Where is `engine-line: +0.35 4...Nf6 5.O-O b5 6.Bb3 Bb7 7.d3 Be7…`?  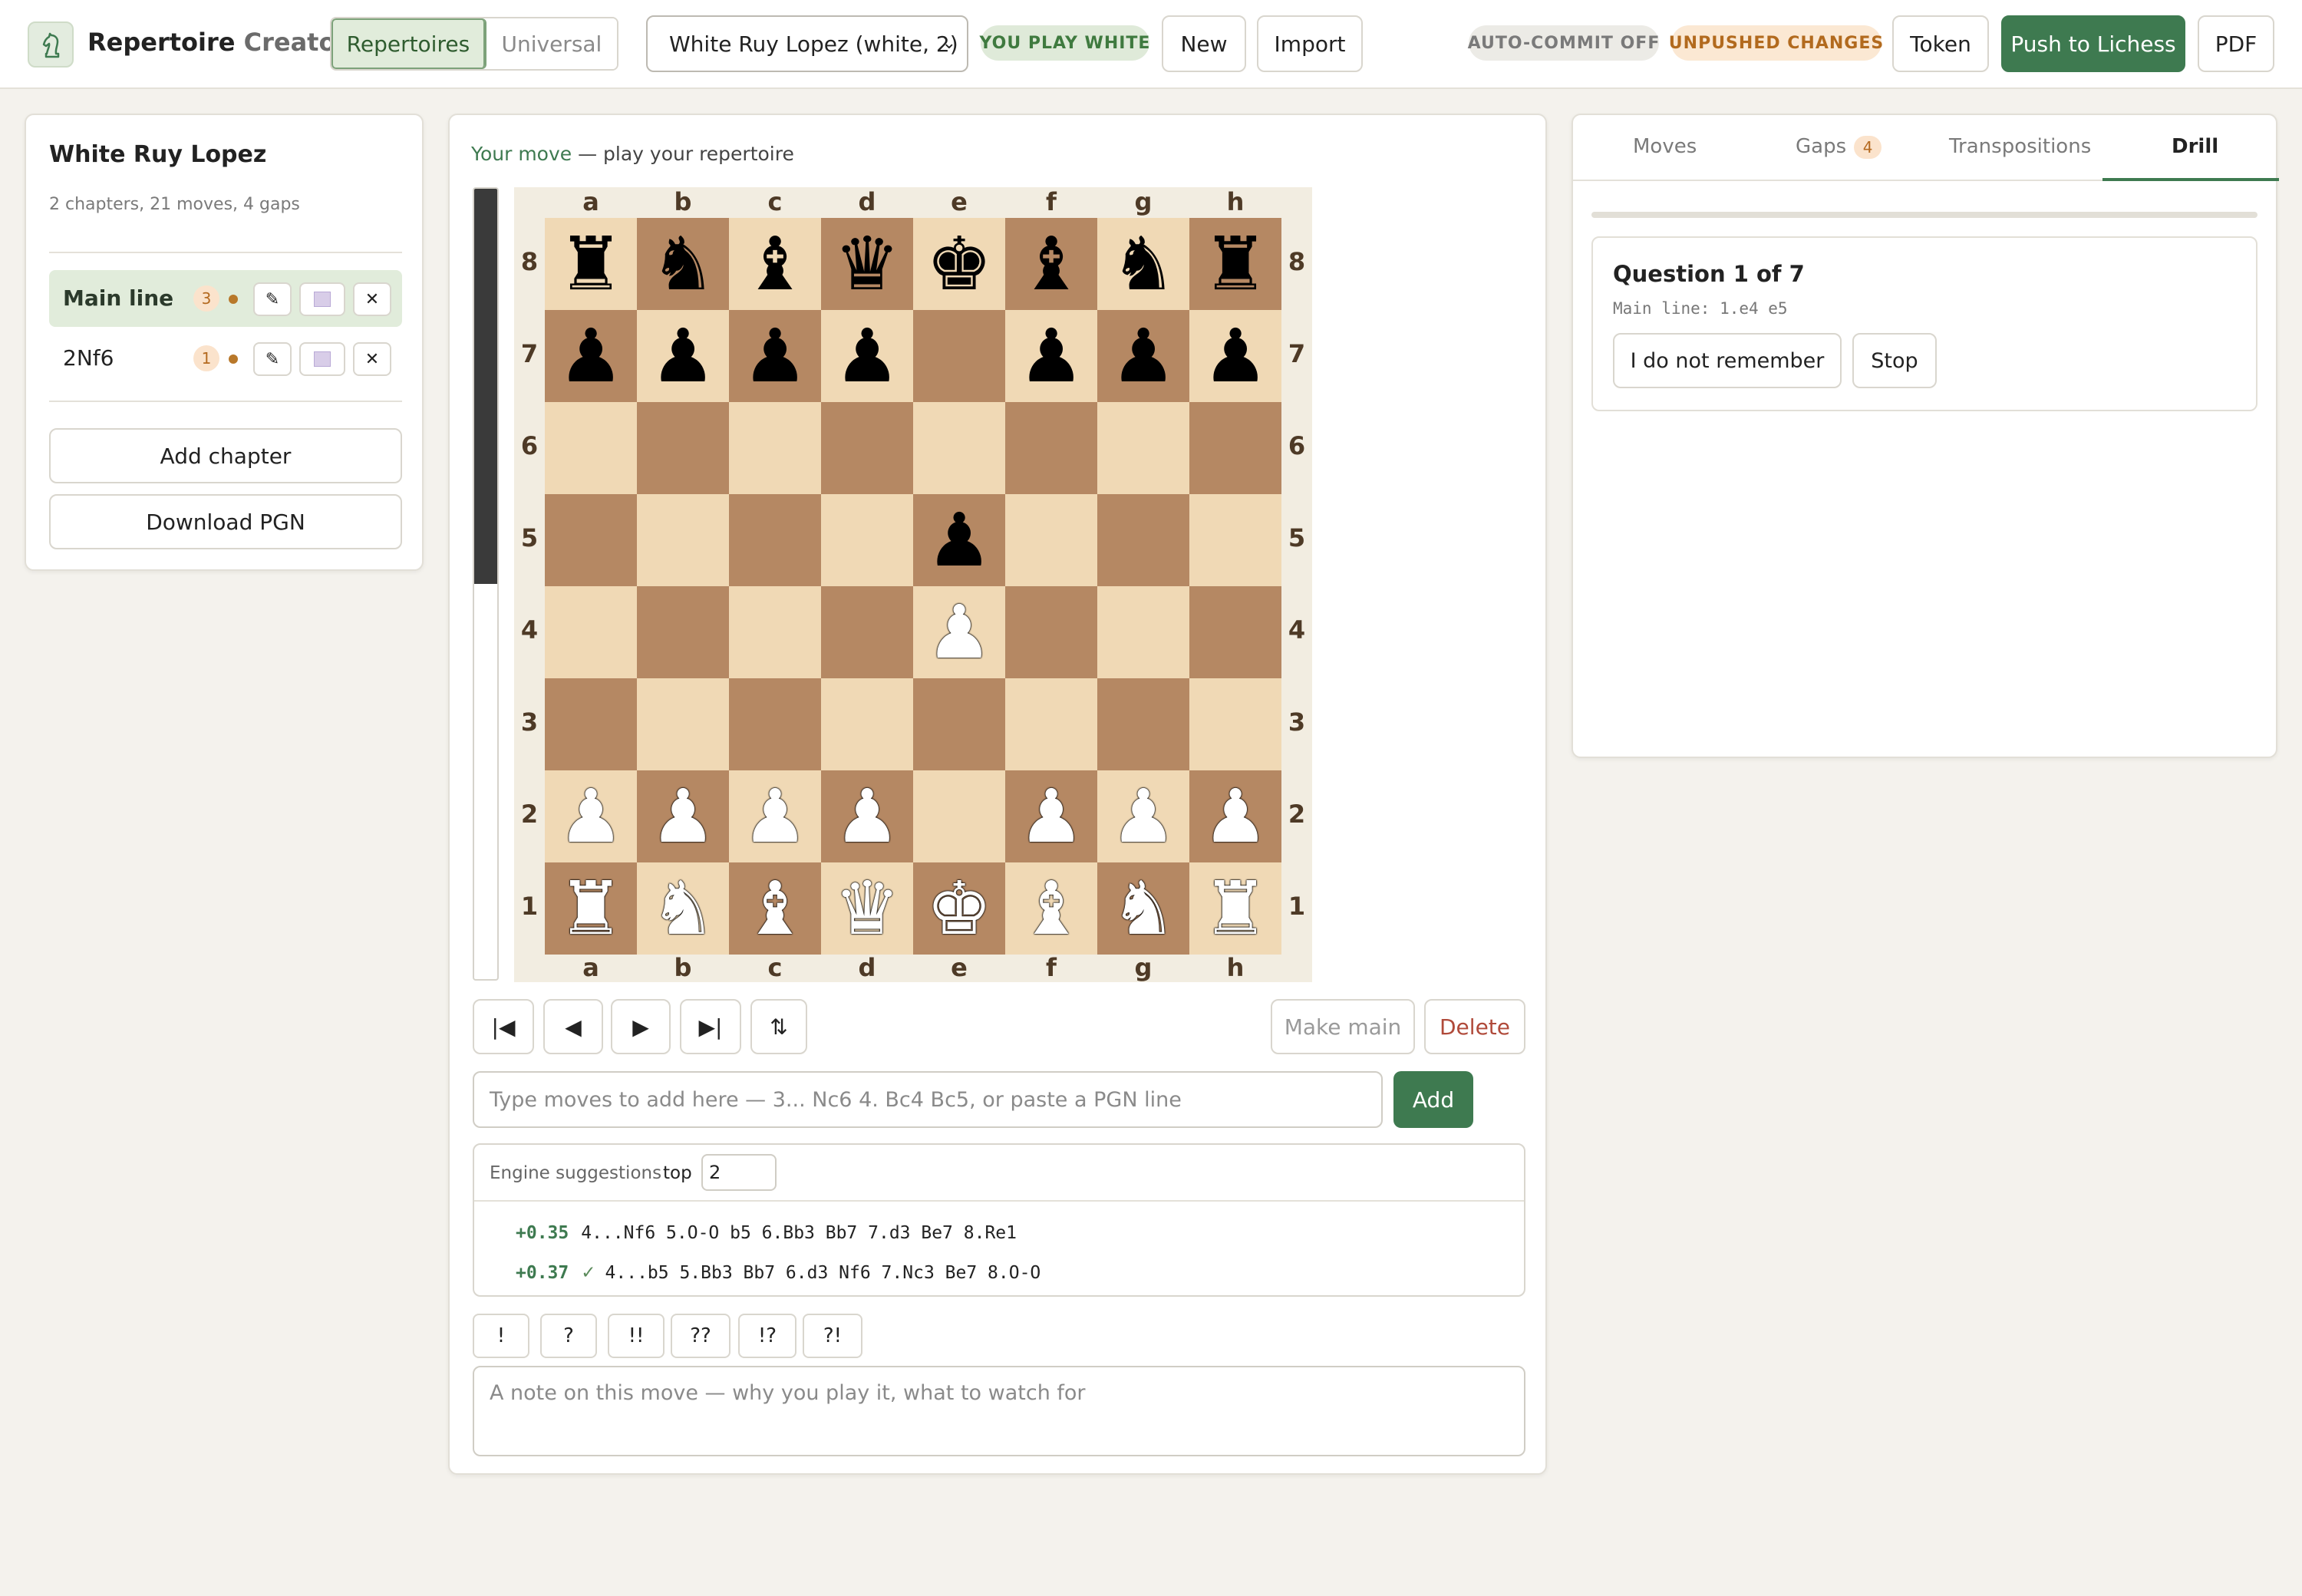
engine-line: +0.35 4...Nf6 5.O-O b5 6.Bb3 Bb7 7.d3 Be7… is located at coordinates (766, 1233).